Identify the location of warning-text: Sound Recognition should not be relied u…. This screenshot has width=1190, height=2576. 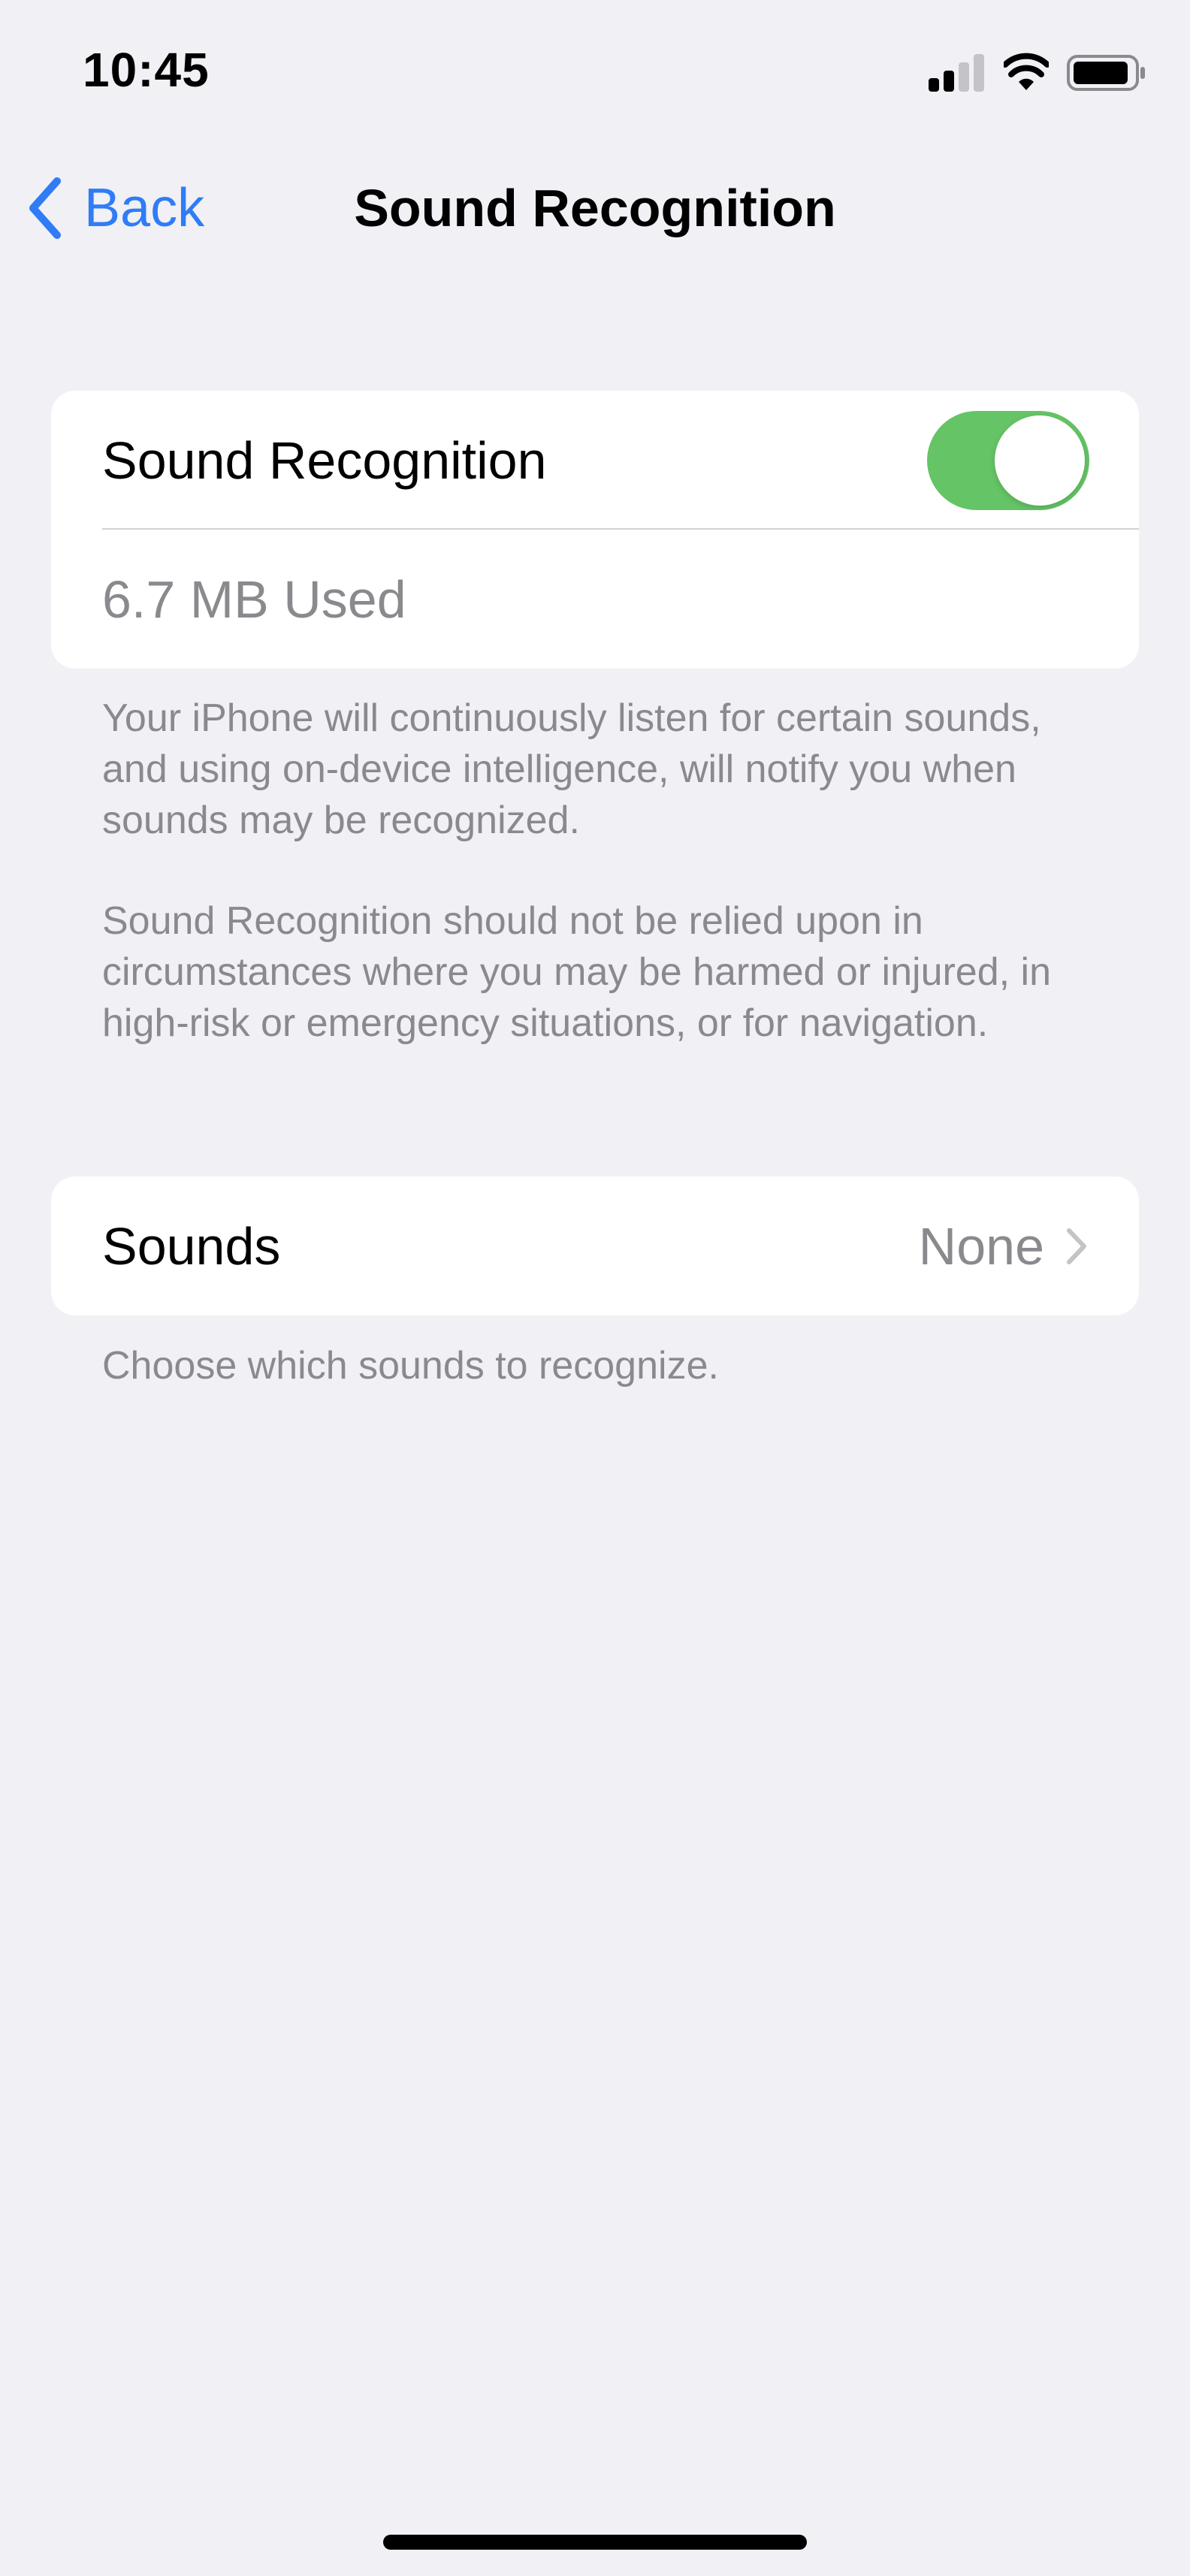
(577, 972).